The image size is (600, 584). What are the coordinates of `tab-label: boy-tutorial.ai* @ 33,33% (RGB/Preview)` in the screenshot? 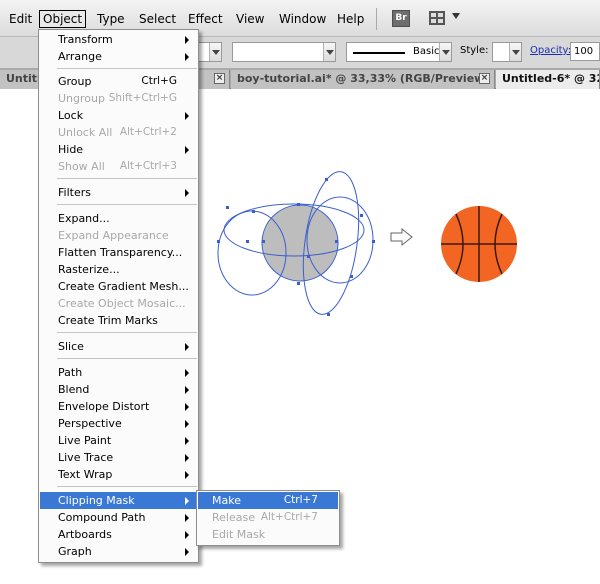 It's located at (363, 78).